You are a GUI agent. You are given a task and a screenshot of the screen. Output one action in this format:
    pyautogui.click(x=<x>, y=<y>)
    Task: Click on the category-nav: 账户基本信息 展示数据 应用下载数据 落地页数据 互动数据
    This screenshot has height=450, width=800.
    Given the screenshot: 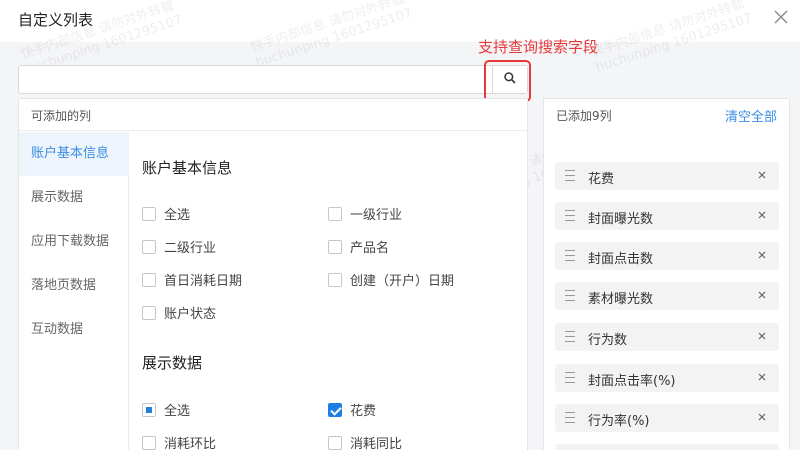 What is the action you would take?
    pyautogui.click(x=74, y=291)
    